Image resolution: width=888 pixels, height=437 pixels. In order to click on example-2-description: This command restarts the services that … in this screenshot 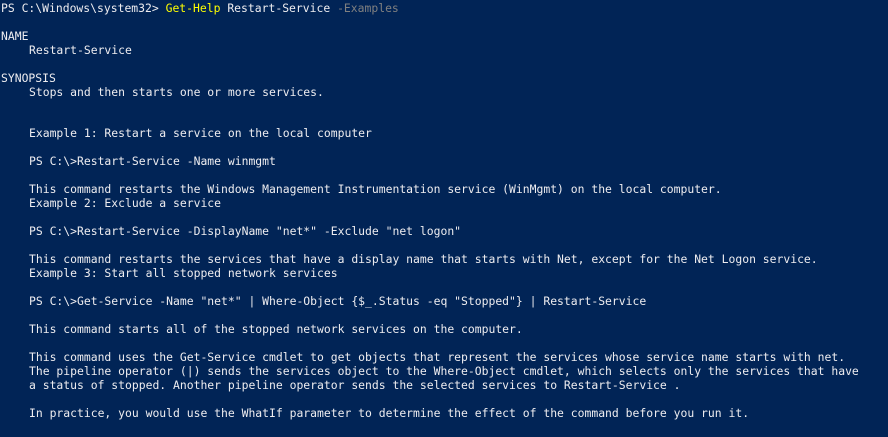, I will do `click(423, 259)`.